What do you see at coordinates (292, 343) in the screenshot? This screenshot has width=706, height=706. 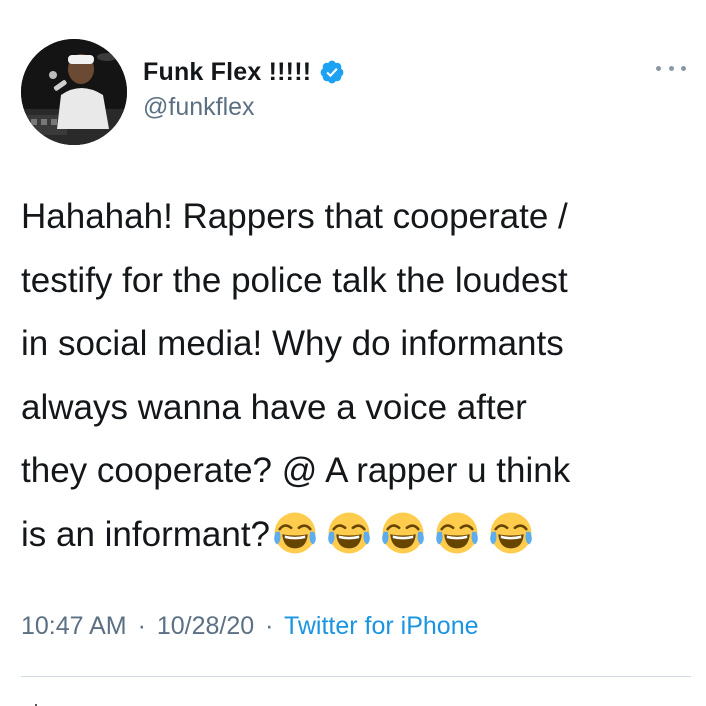 I see `tweet-line: in social media! Why do informants` at bounding box center [292, 343].